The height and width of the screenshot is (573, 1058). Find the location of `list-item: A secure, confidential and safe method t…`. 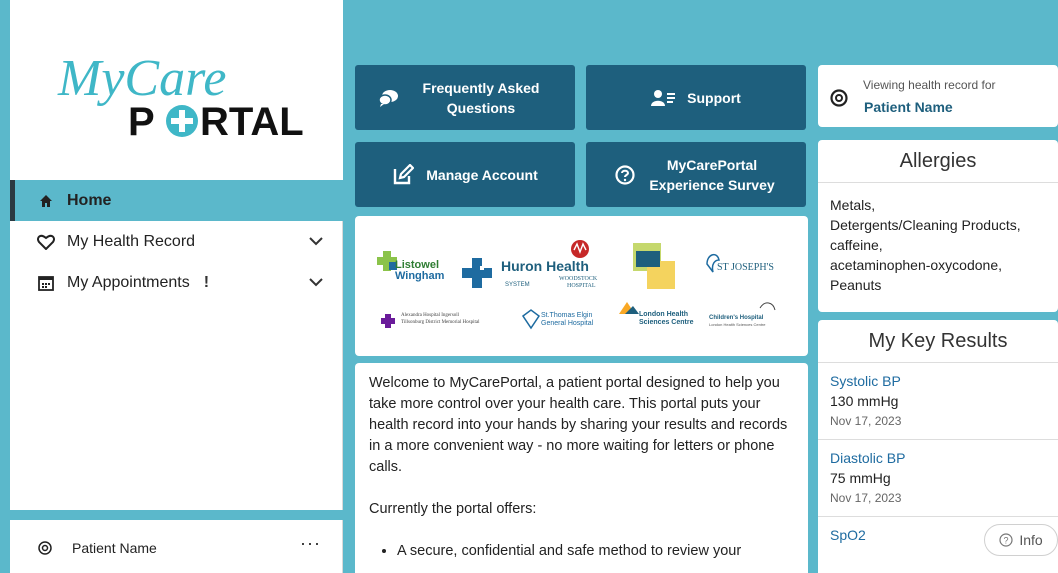

list-item: A secure, confidential and safe method t… is located at coordinates (595, 551).